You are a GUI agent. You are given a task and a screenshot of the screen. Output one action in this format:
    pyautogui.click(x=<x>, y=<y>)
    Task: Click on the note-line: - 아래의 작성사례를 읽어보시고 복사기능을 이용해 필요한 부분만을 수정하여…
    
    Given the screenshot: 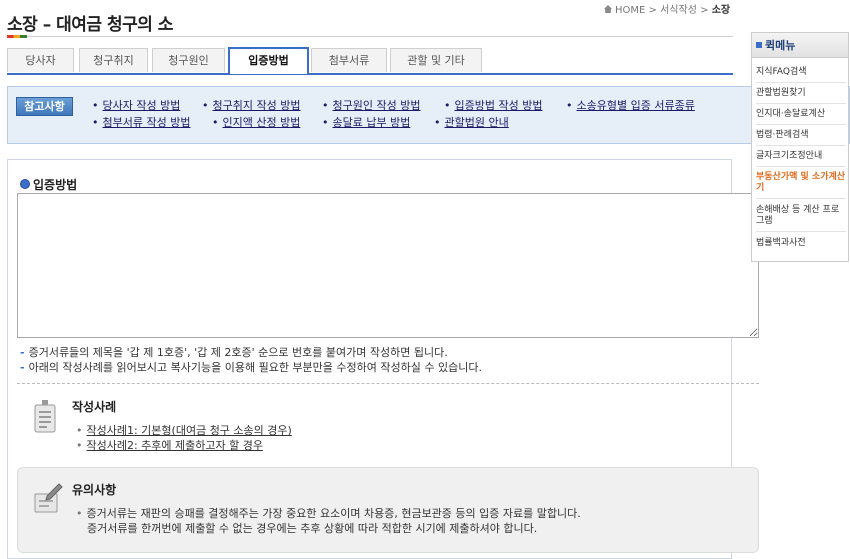 What is the action you would take?
    pyautogui.click(x=251, y=367)
    